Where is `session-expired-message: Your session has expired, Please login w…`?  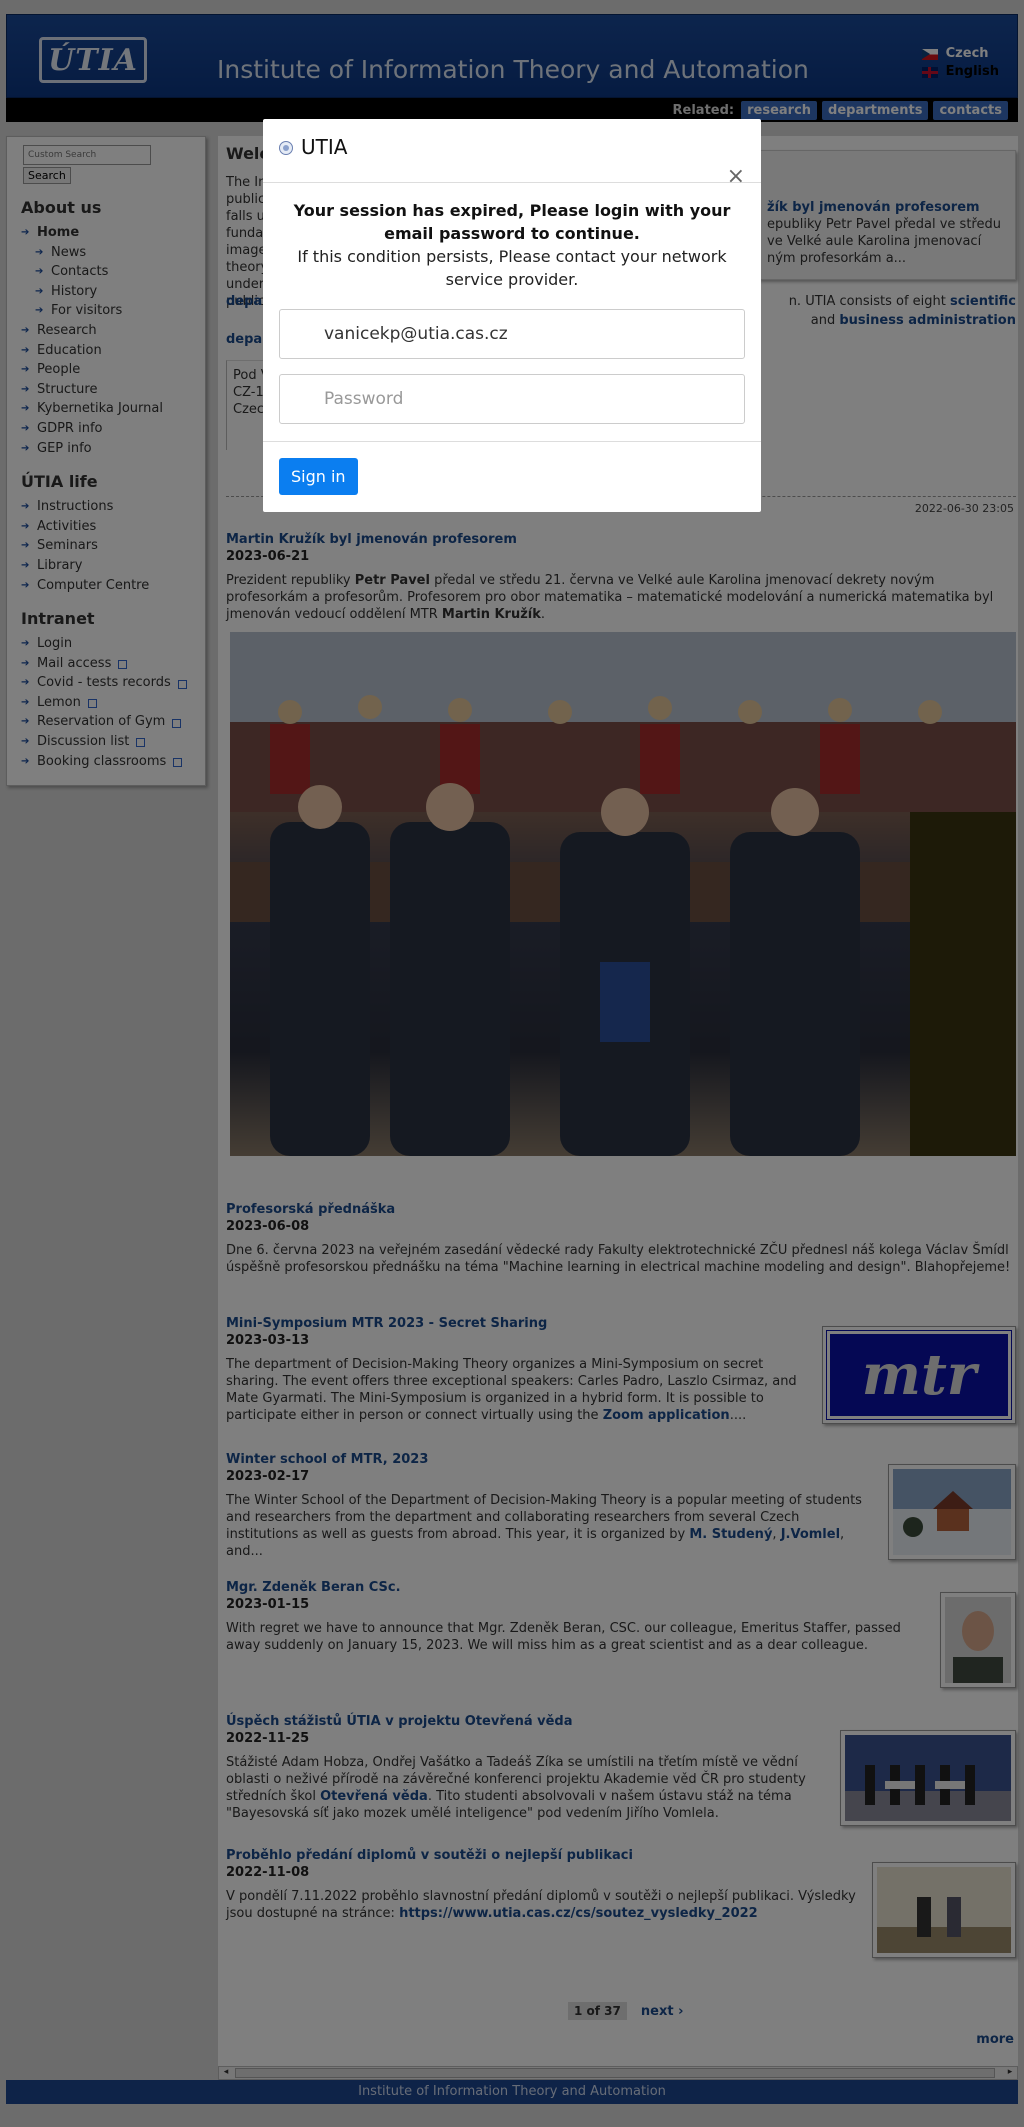 session-expired-message: Your session has expired, Please login w… is located at coordinates (512, 222).